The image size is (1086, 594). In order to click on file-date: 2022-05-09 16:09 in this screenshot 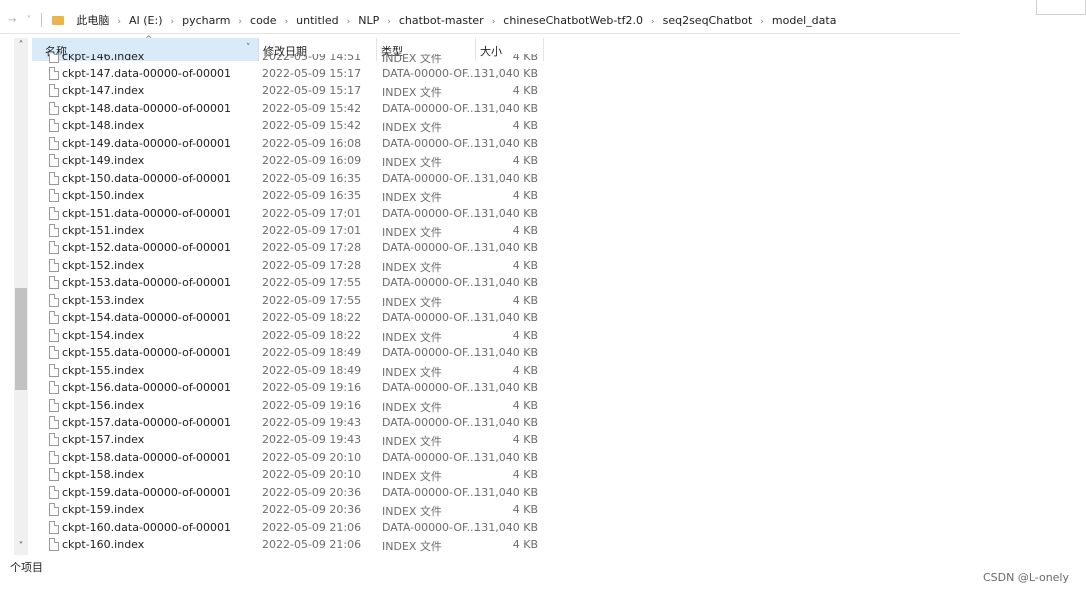, I will do `click(312, 161)`.